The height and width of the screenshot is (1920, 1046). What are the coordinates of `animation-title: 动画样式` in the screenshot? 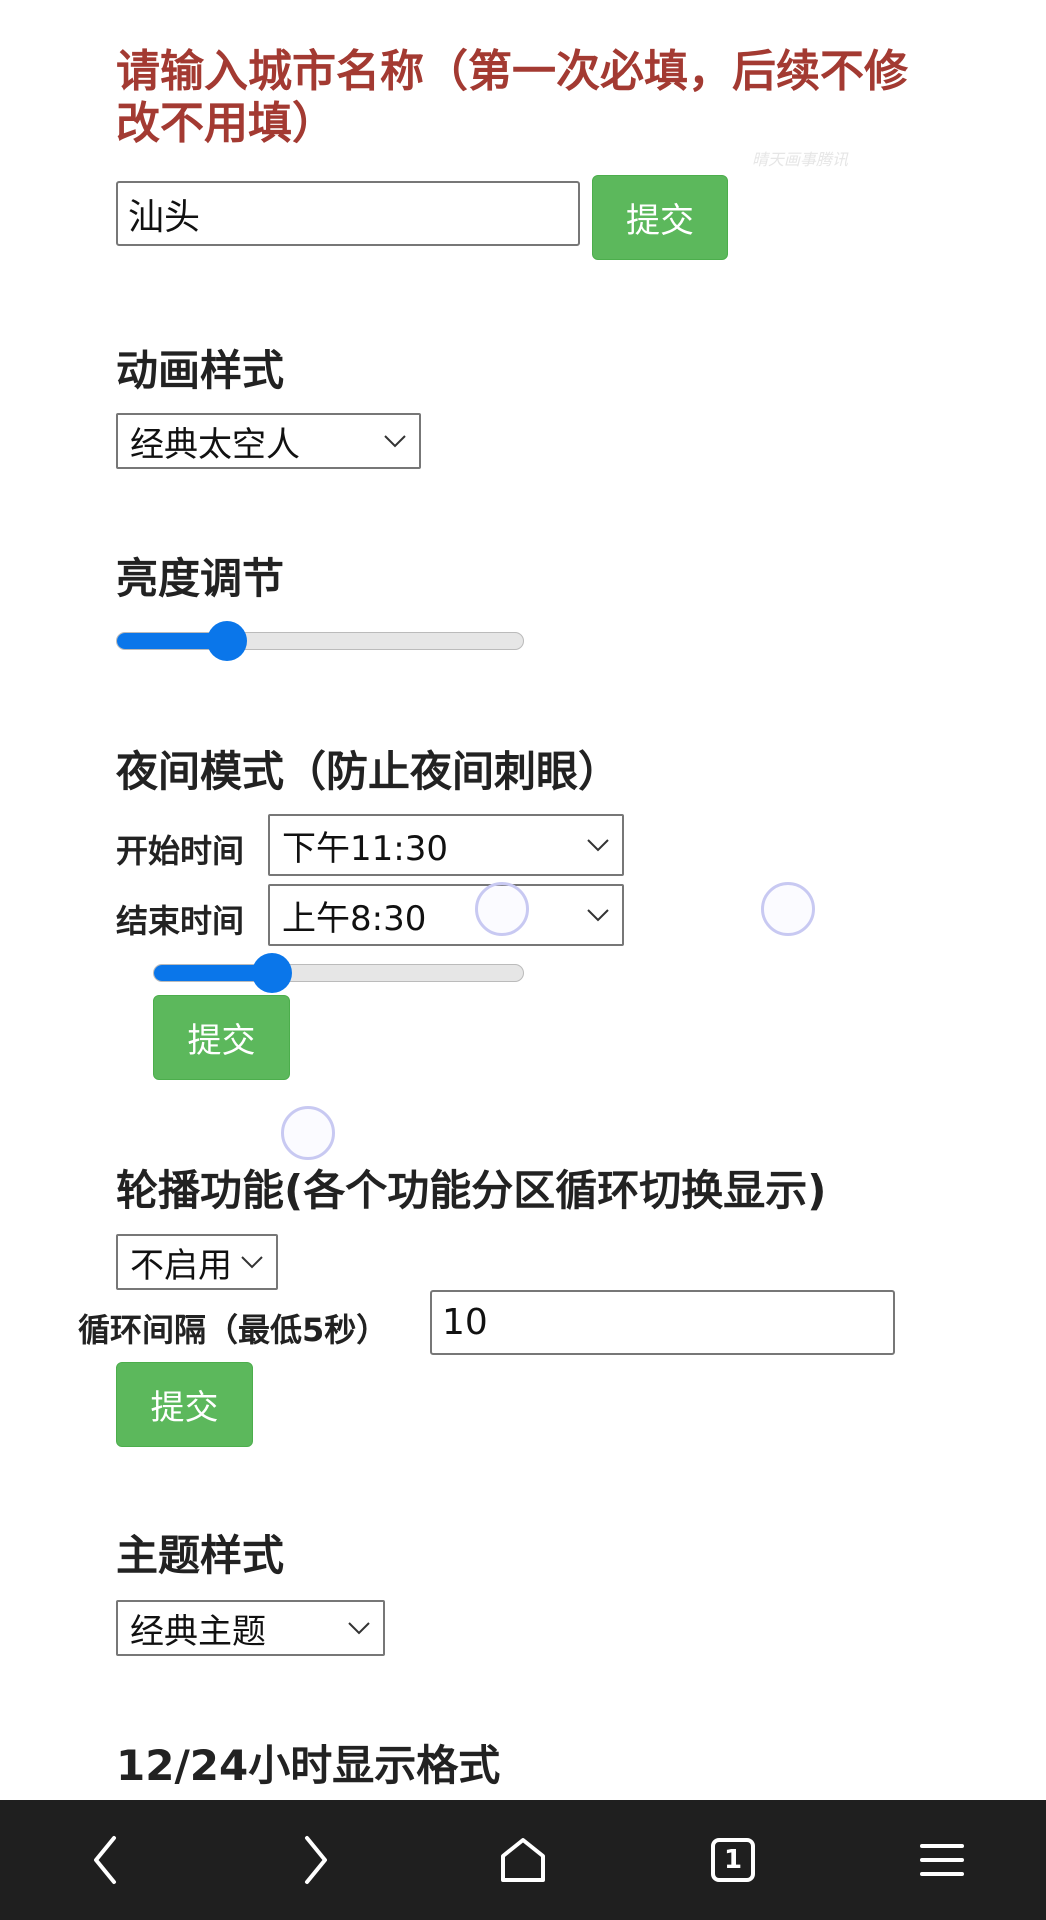 It's located at (200, 370).